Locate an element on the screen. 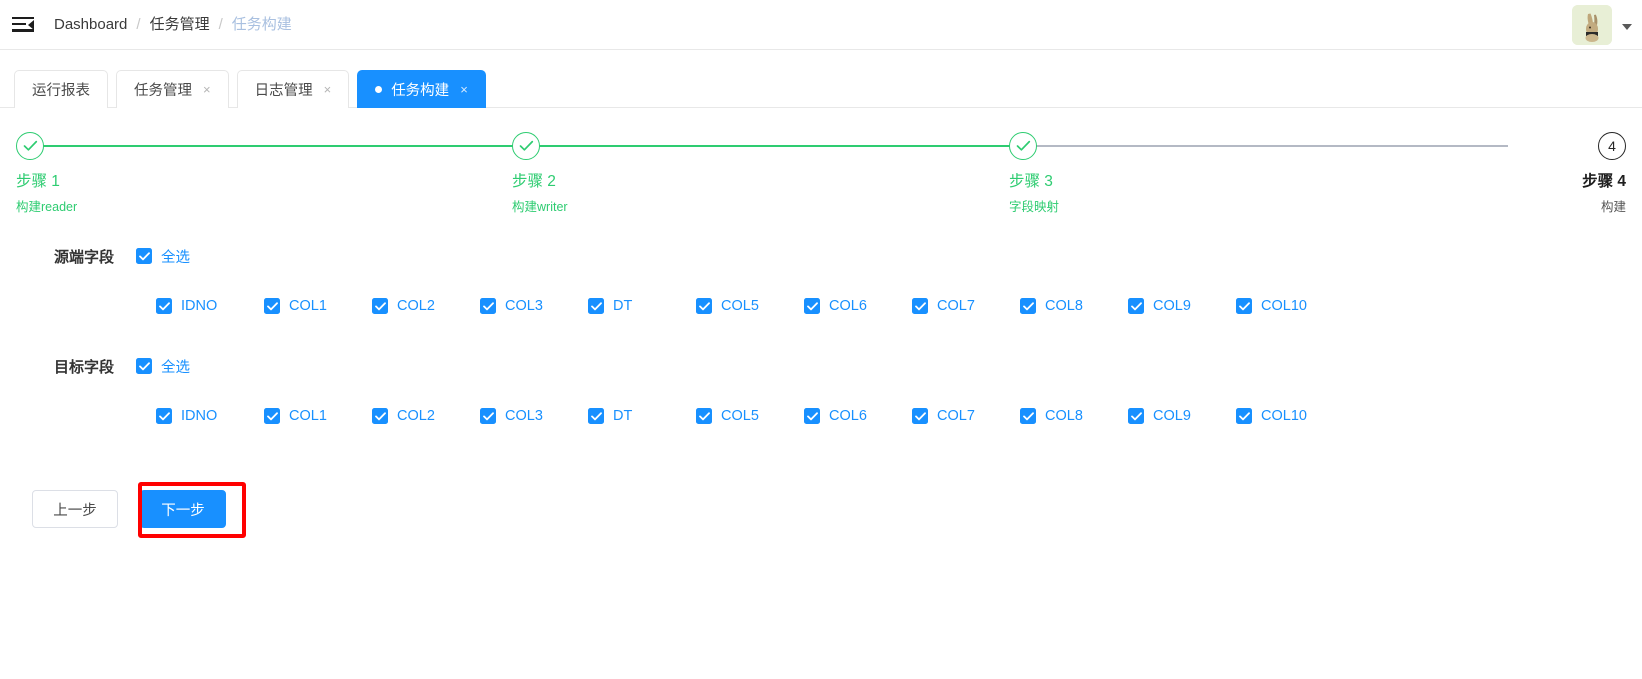 The width and height of the screenshot is (1642, 679). next-step-button: 下一步 is located at coordinates (183, 509).